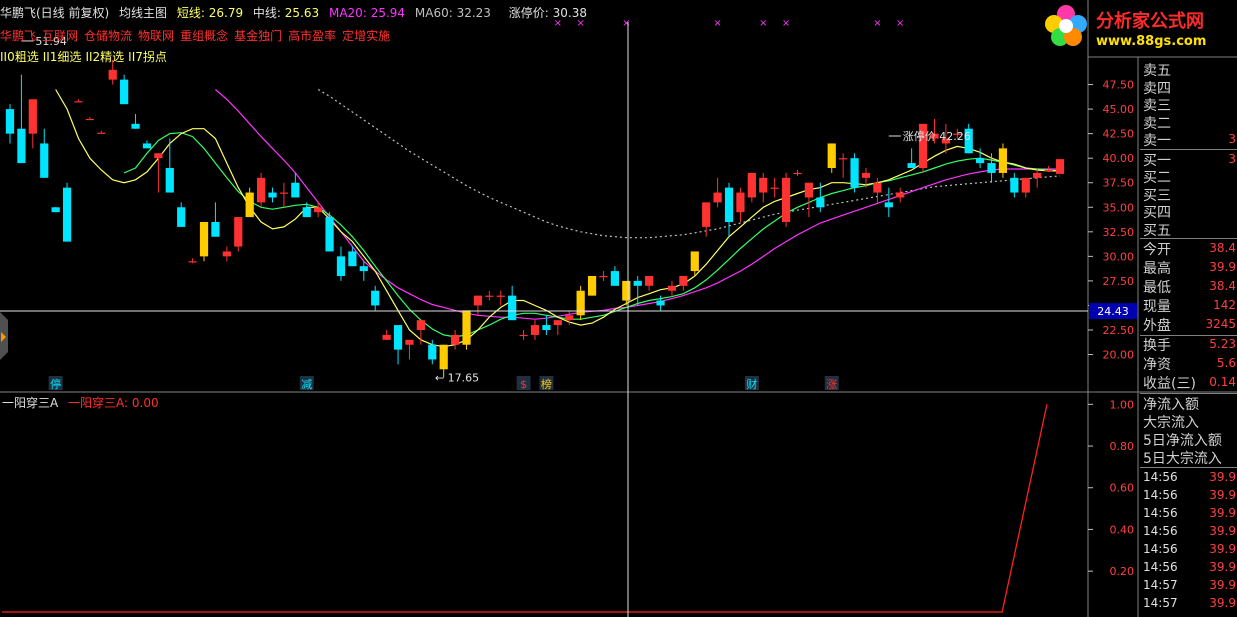 Image resolution: width=1237 pixels, height=617 pixels. I want to click on event-marker: $, so click(523, 384).